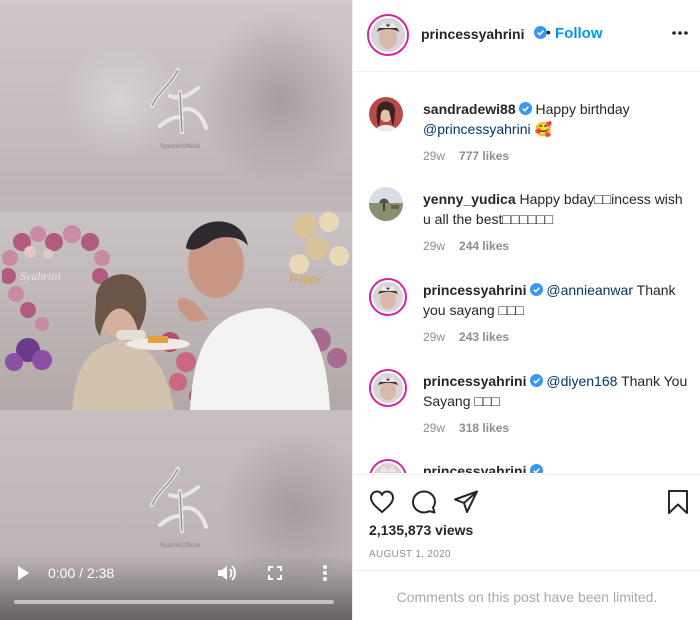  Describe the element at coordinates (421, 530) in the screenshot. I see `view-count: 2,135,873 views` at that location.